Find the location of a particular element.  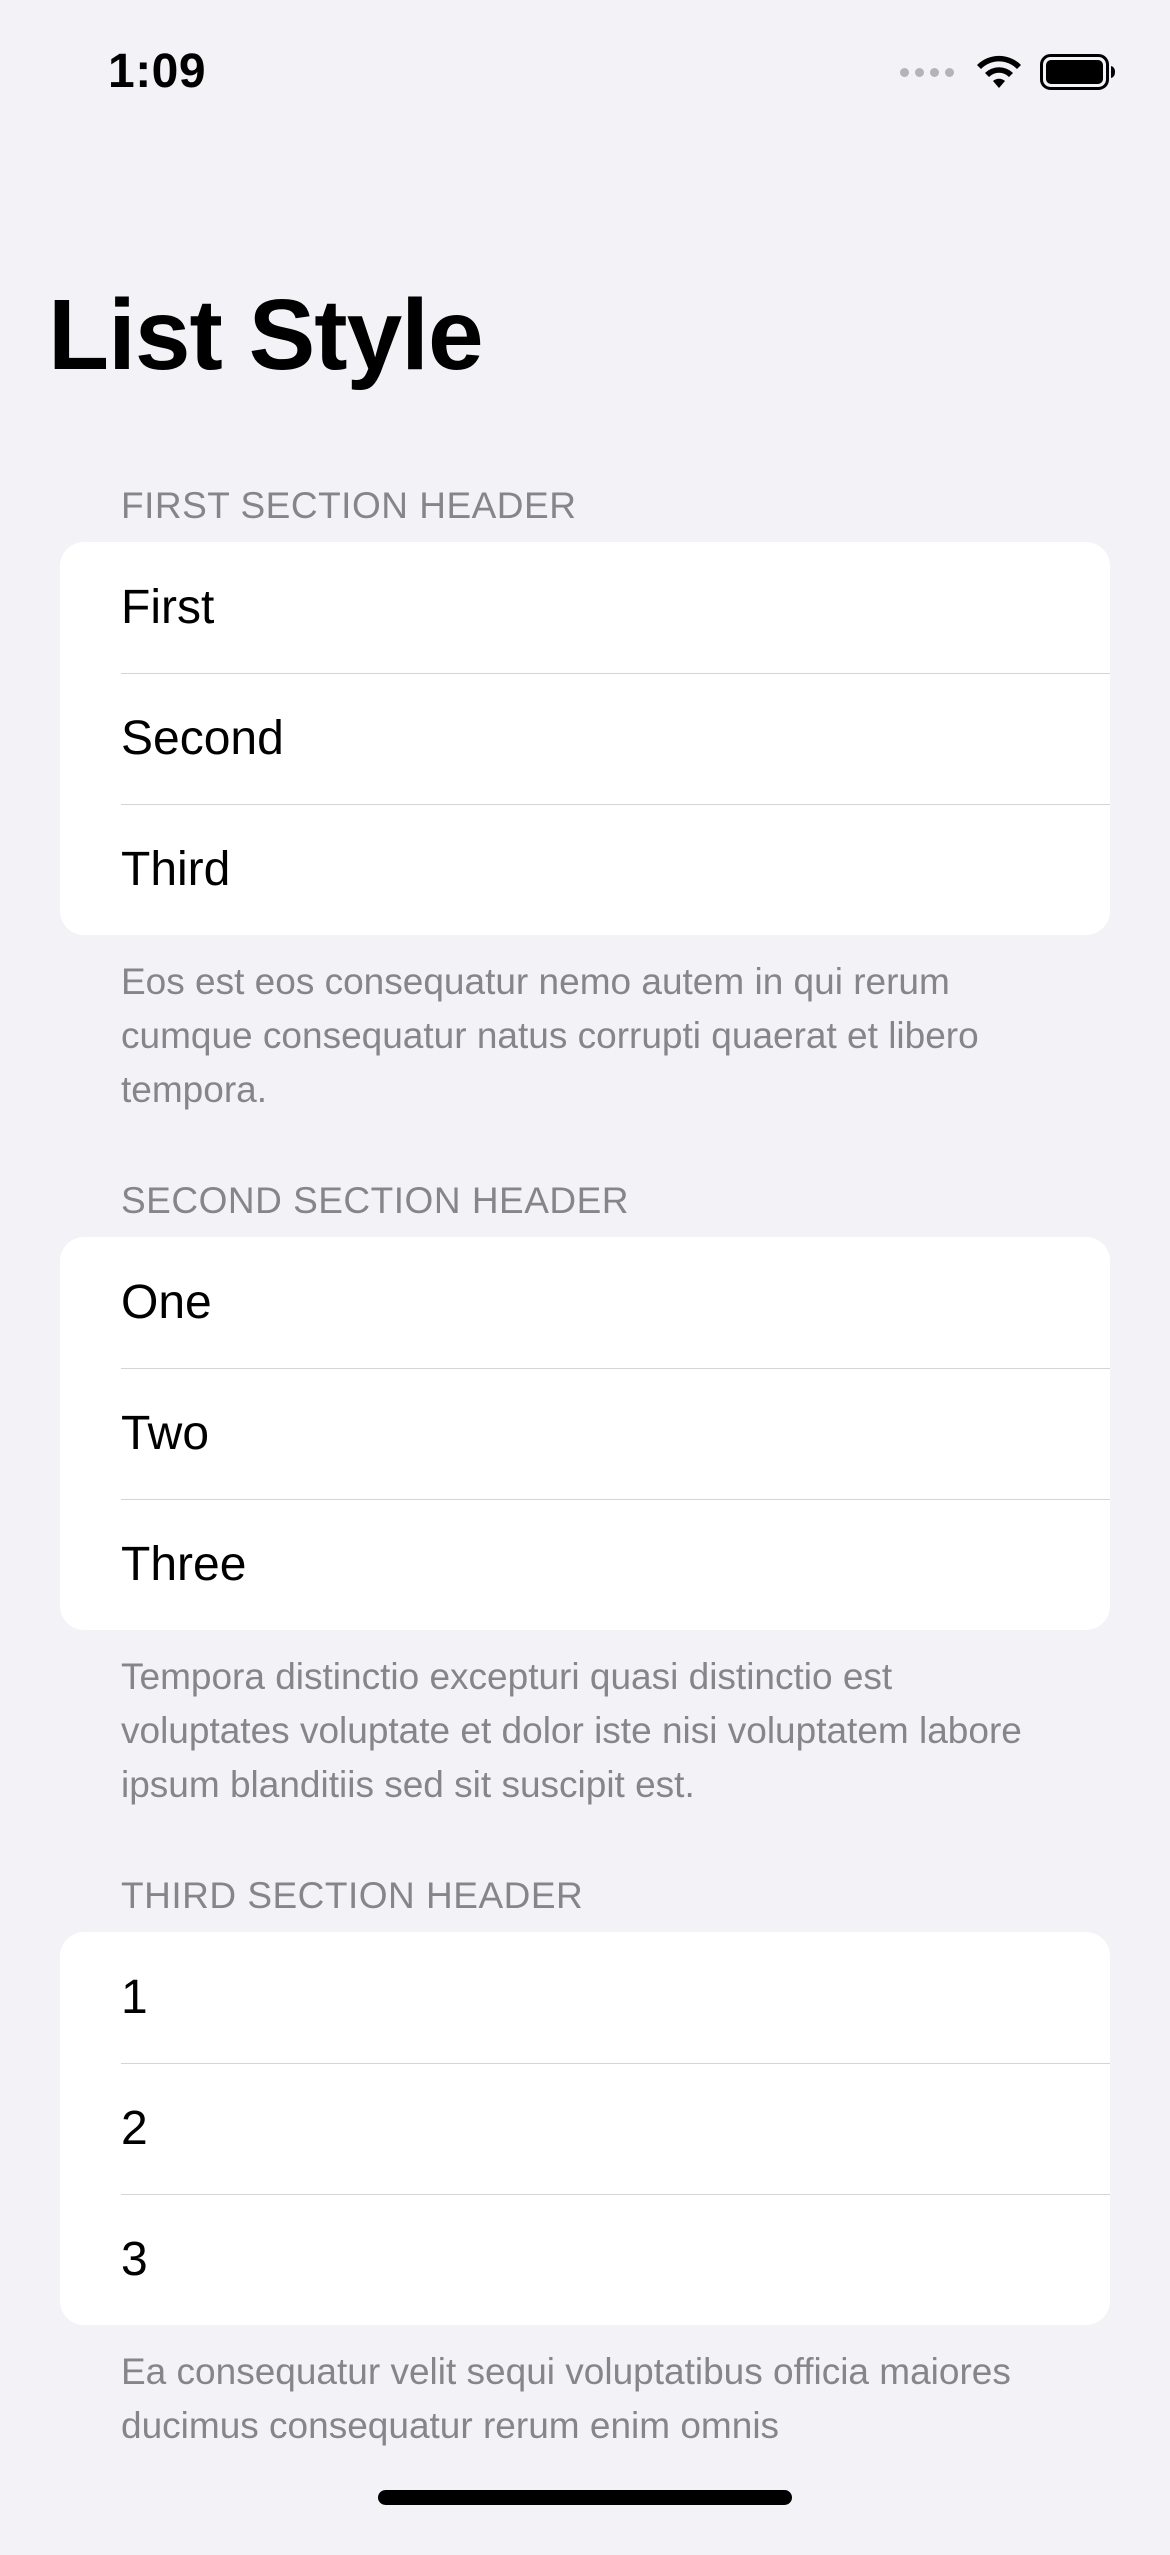

row-label: 3 is located at coordinates (134, 2259).